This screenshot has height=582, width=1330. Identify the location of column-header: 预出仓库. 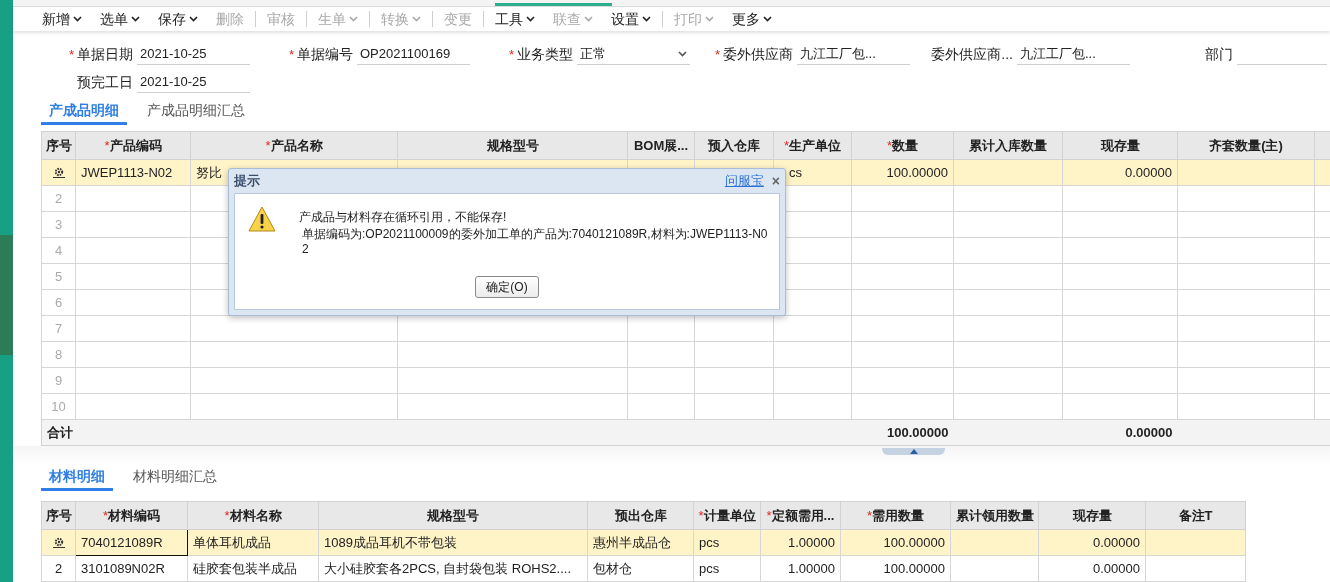
(640, 515).